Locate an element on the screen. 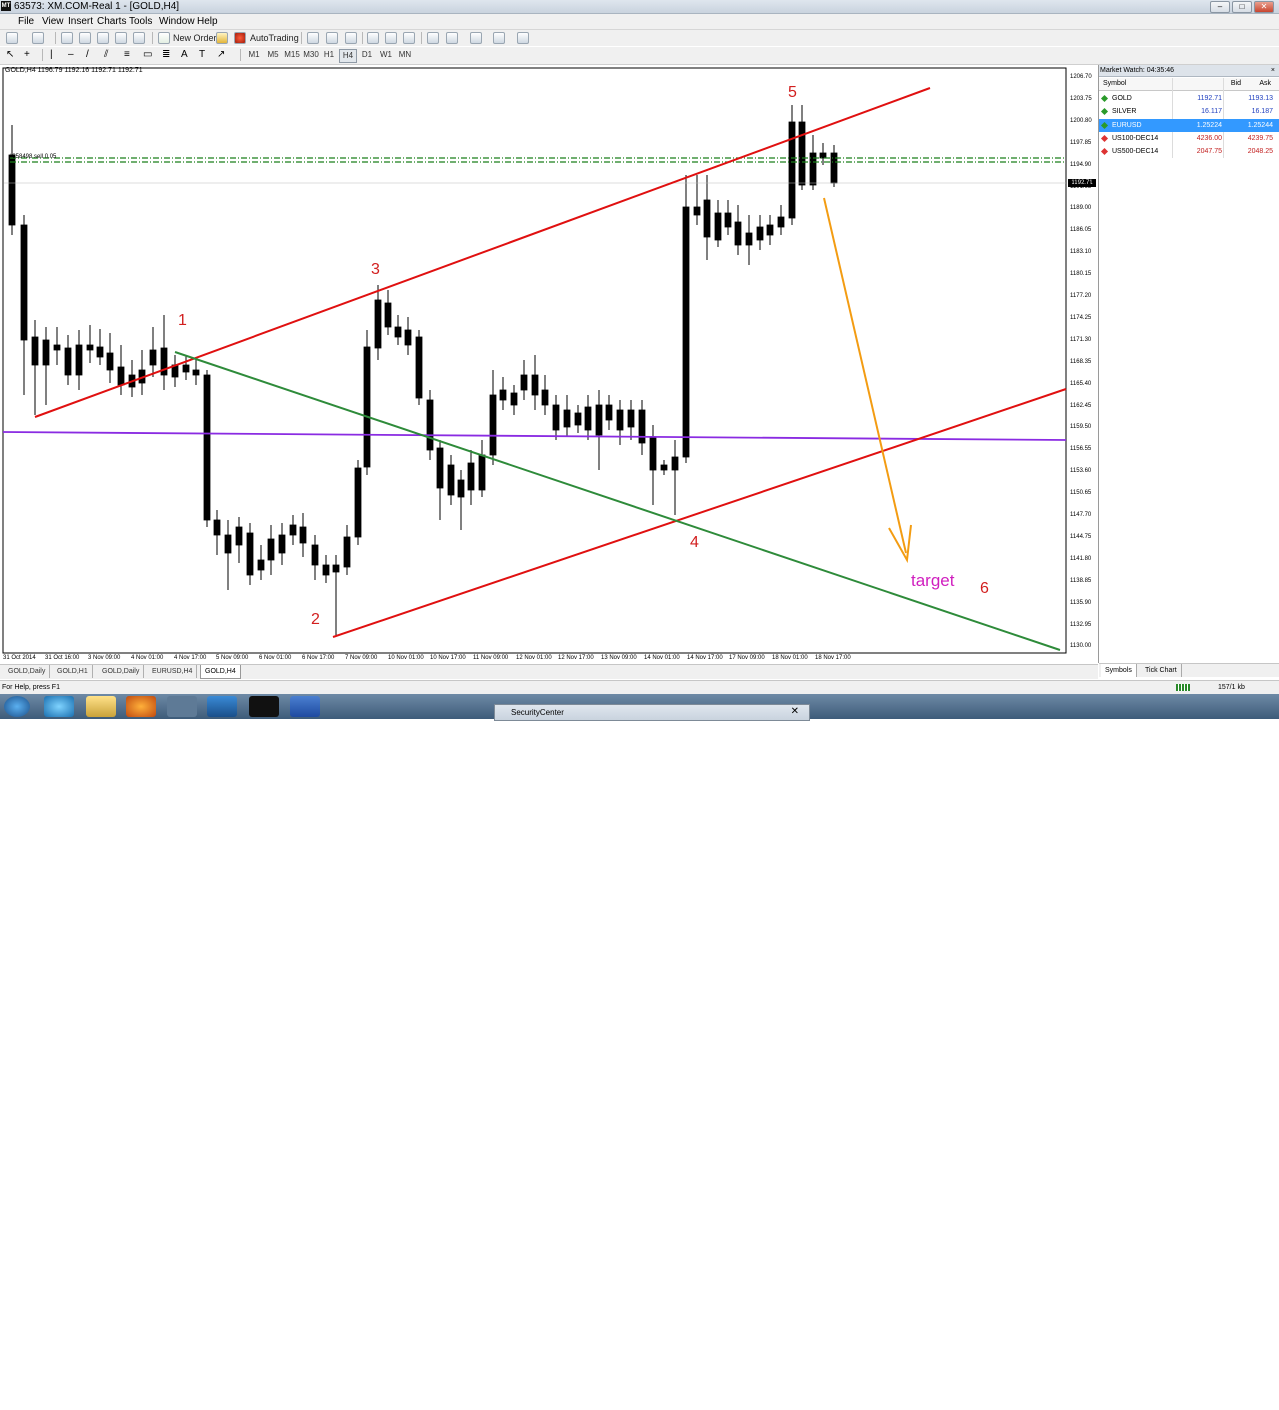 This screenshot has width=1279, height=1410. new-order-icon is located at coordinates (164, 38).